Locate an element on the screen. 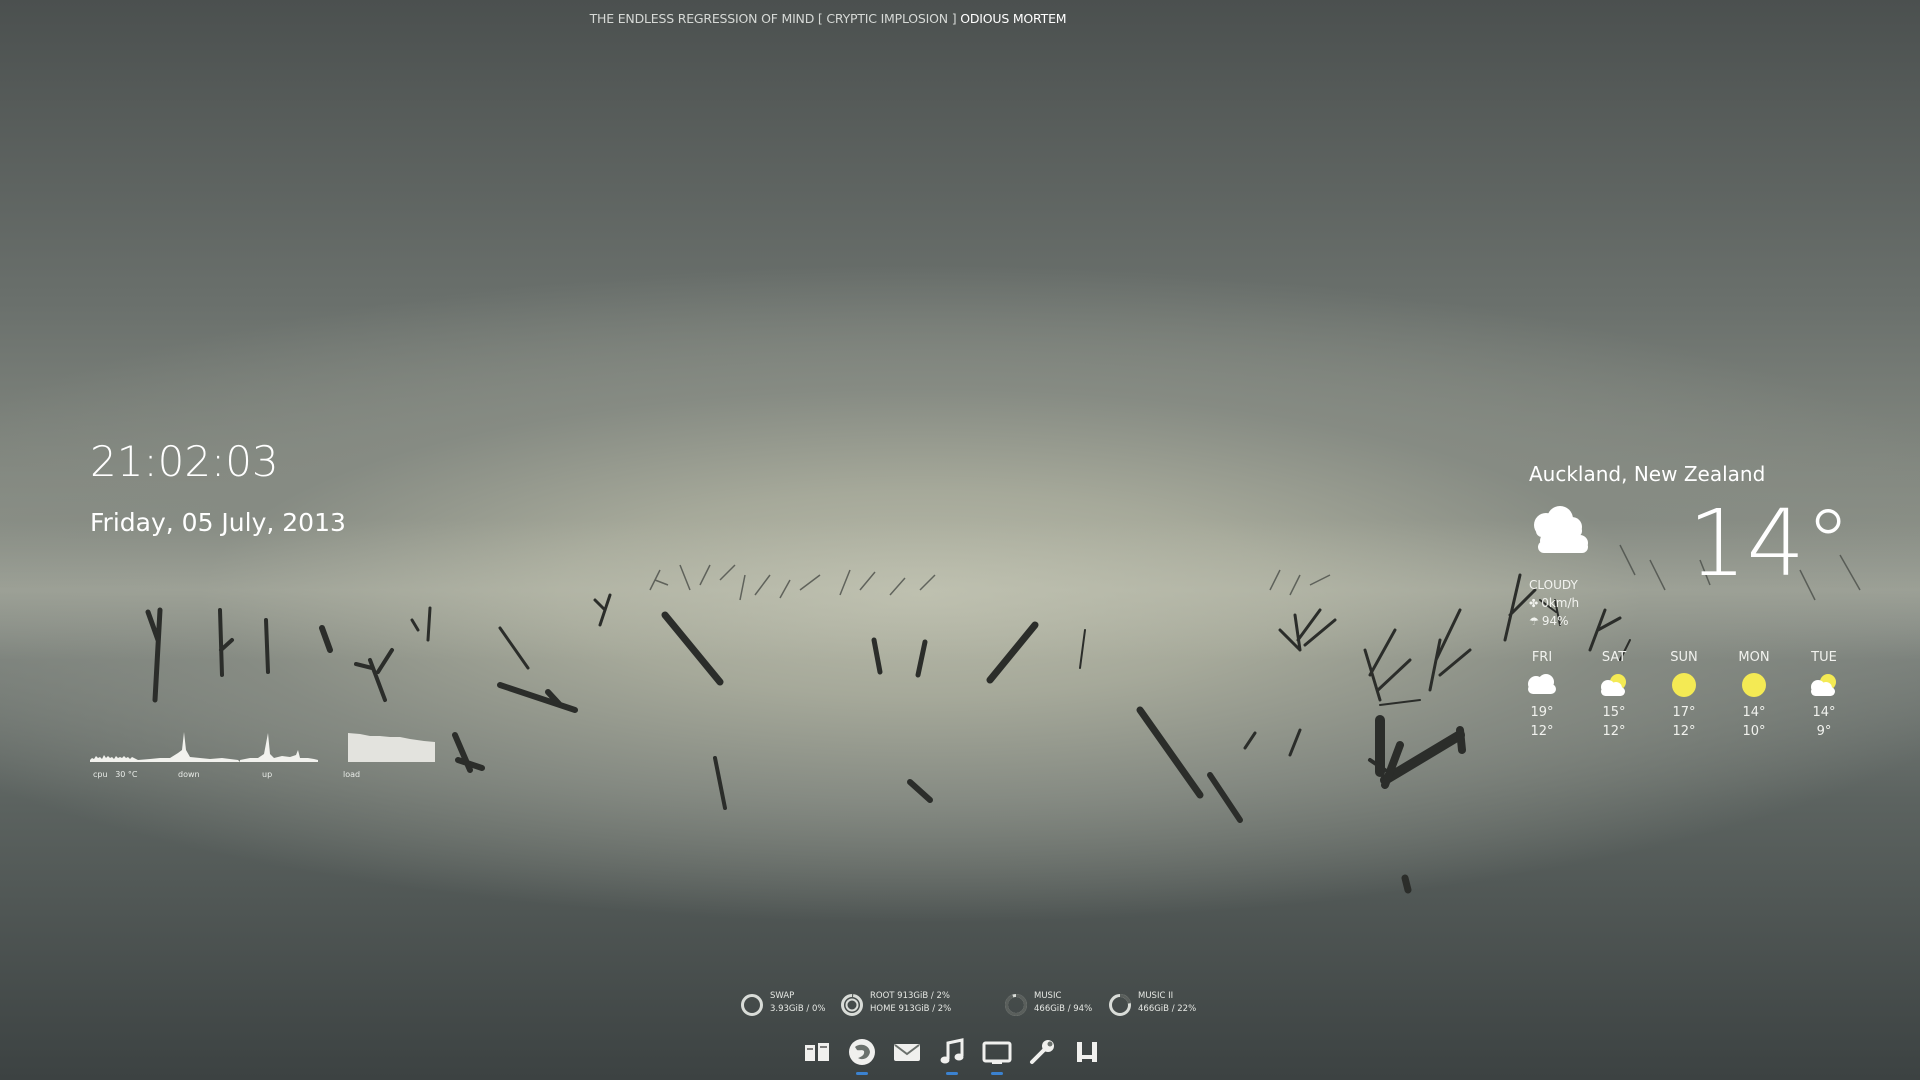 Image resolution: width=1920 pixels, height=1080 pixels. forecast-day: MON 14° 10° is located at coordinates (1754, 695).